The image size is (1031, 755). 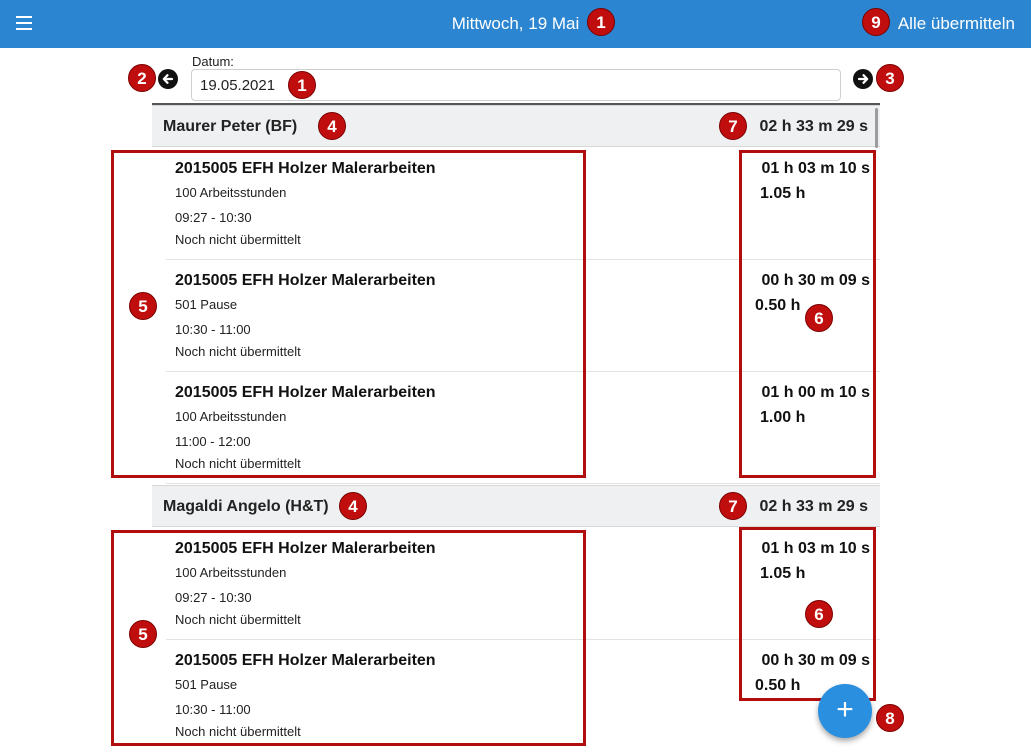 What do you see at coordinates (348, 638) in the screenshot?
I see `highlight-entries-box` at bounding box center [348, 638].